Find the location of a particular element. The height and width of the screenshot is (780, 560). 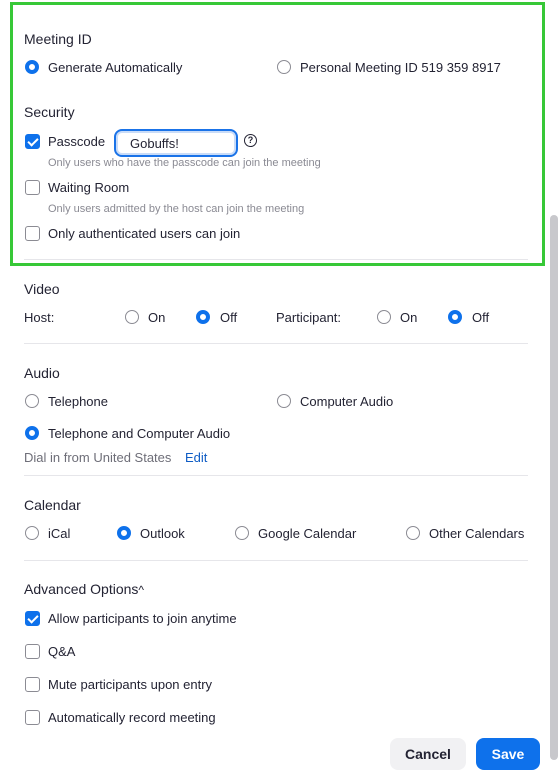

other-calendars-radio is located at coordinates (413, 533).